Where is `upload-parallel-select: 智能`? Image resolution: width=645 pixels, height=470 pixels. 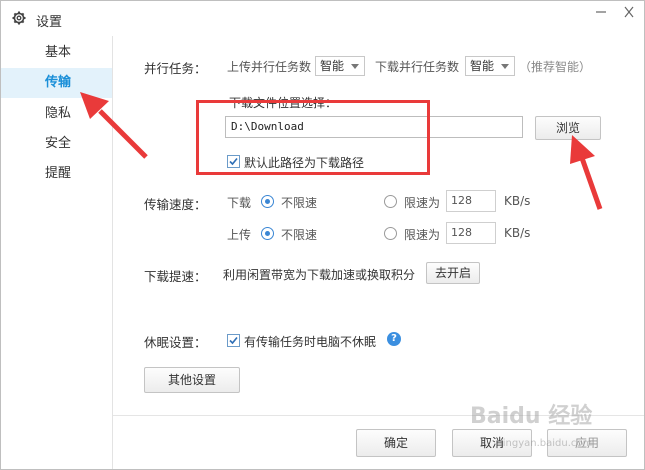
upload-parallel-select: 智能 is located at coordinates (340, 66).